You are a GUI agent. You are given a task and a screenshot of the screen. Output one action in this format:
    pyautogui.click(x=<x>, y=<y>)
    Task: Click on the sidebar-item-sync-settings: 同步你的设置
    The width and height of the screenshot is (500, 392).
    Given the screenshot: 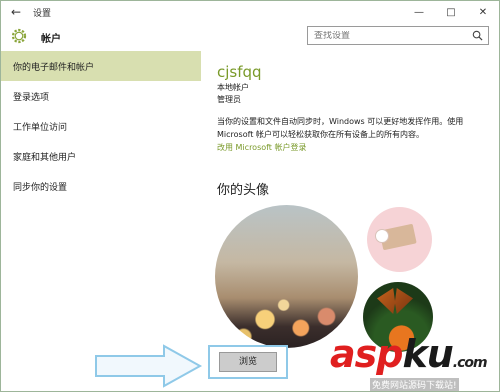 What is the action you would take?
    pyautogui.click(x=101, y=186)
    